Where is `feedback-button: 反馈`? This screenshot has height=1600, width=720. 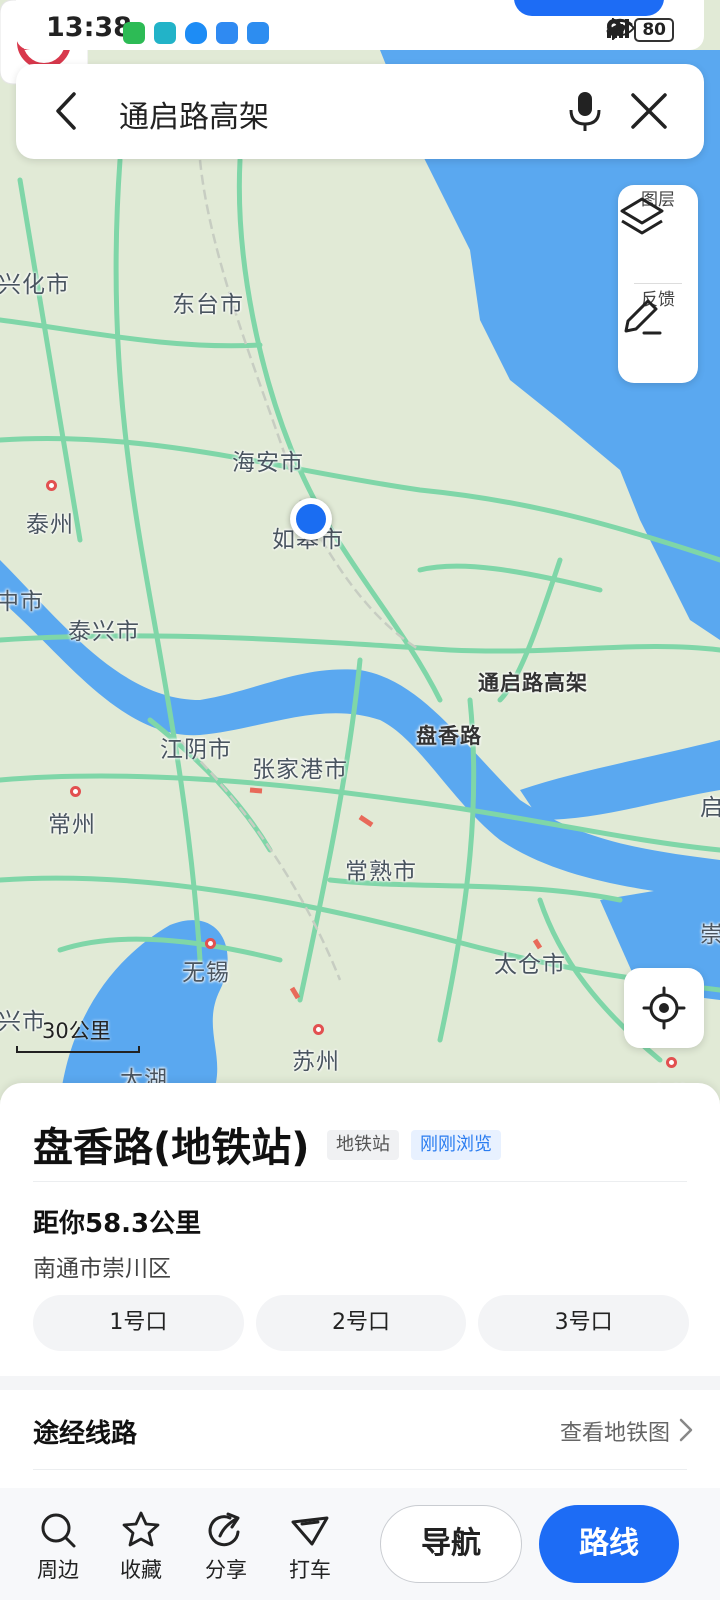 feedback-button: 反馈 is located at coordinates (658, 333).